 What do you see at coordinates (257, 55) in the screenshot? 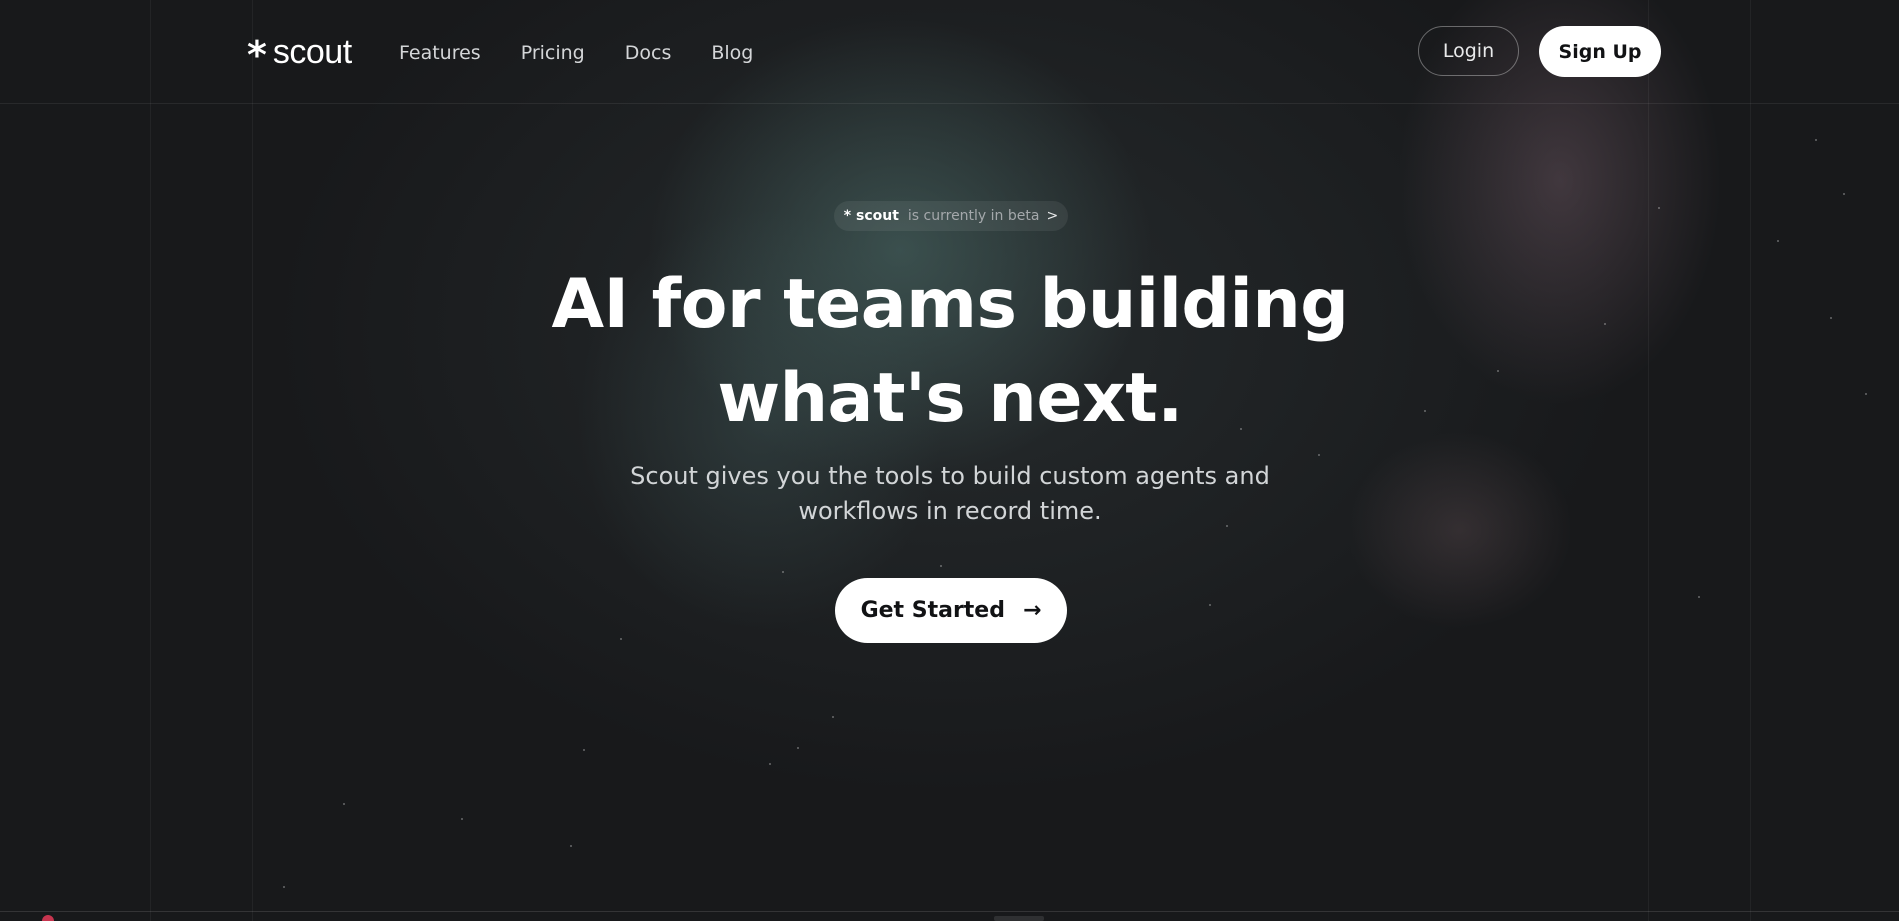
I see `asterisk-icon: *` at bounding box center [257, 55].